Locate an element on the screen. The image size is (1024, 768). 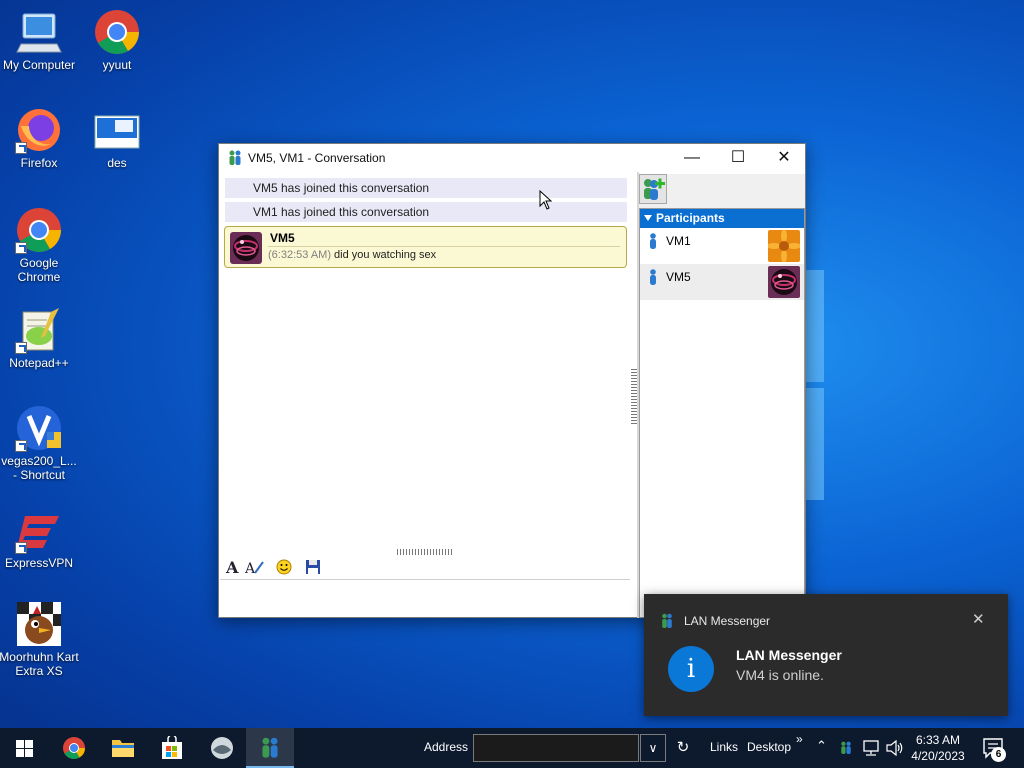
participant-item-vm1: VM1 is located at coordinates (722, 246).